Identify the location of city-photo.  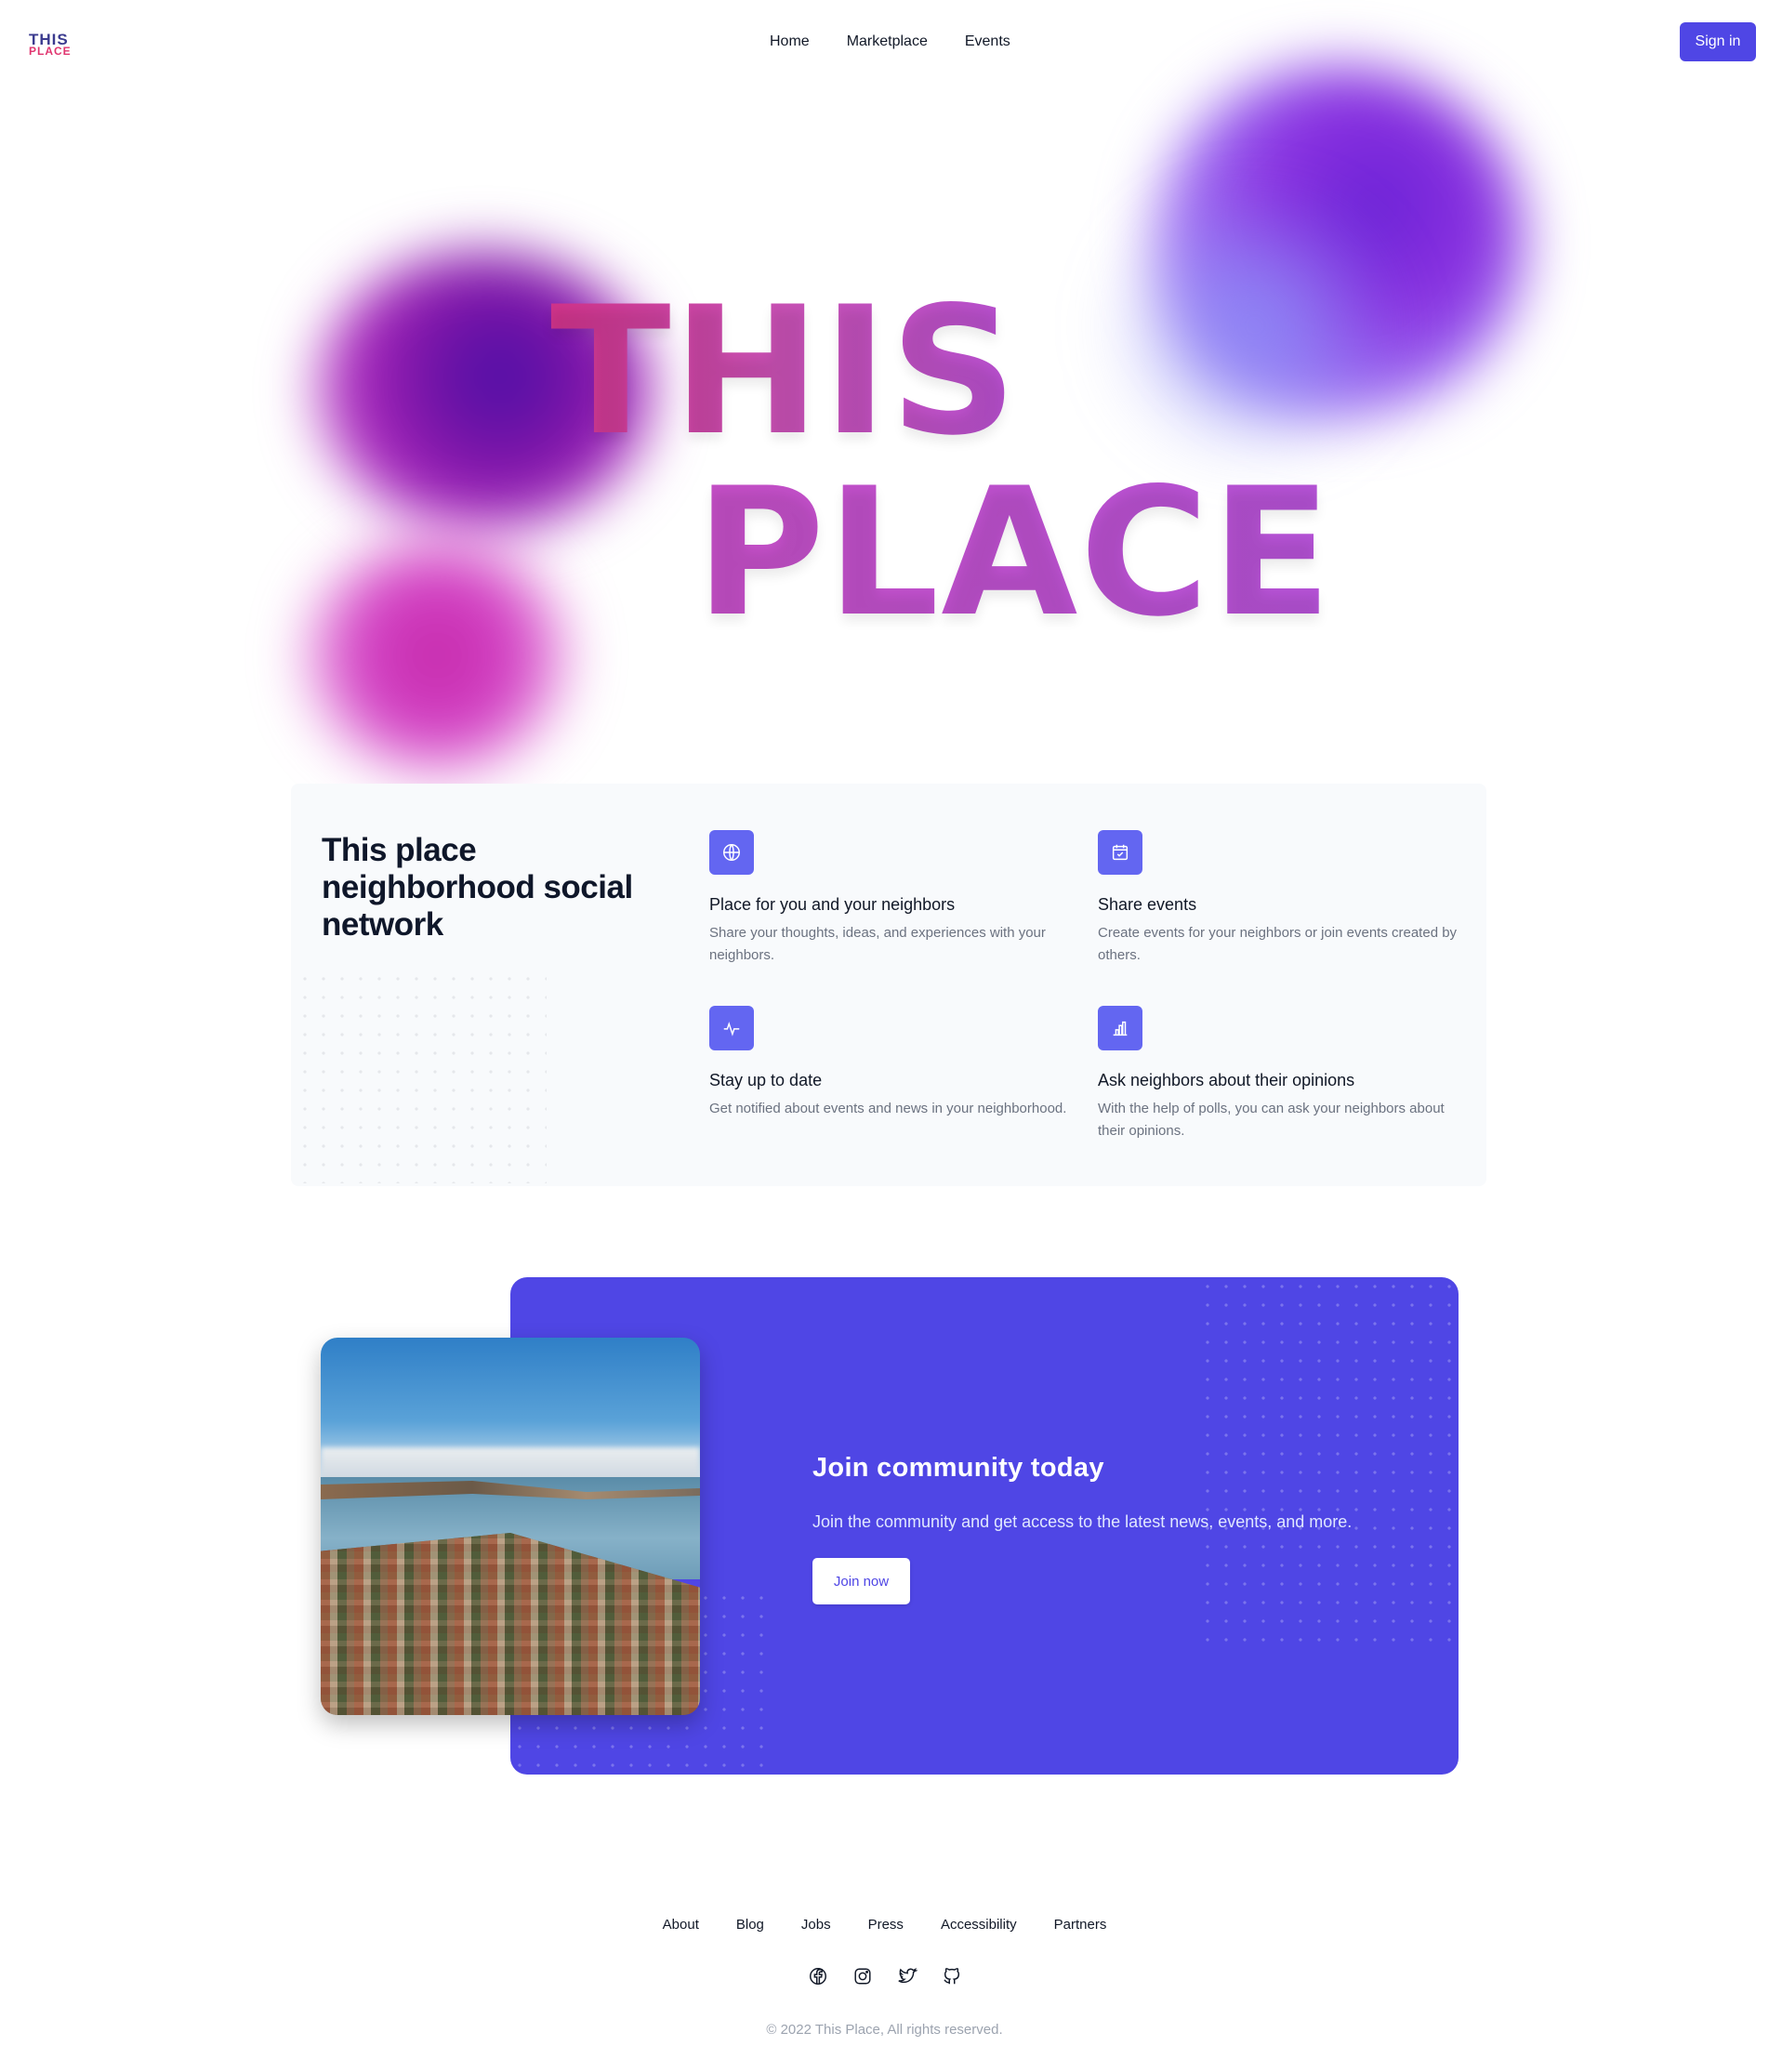
(510, 1527).